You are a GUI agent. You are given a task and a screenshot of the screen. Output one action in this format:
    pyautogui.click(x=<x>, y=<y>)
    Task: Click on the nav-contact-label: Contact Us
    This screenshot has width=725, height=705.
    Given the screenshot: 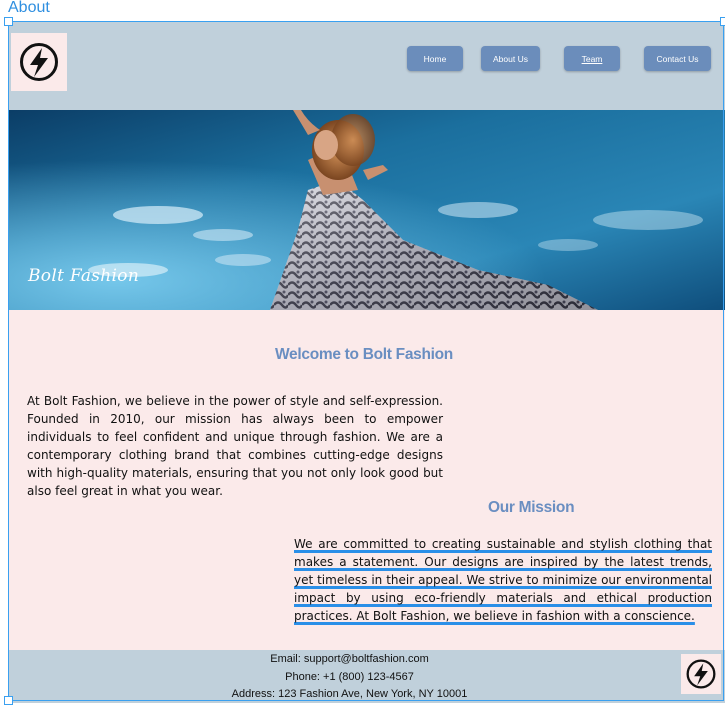 What is the action you would take?
    pyautogui.click(x=677, y=58)
    